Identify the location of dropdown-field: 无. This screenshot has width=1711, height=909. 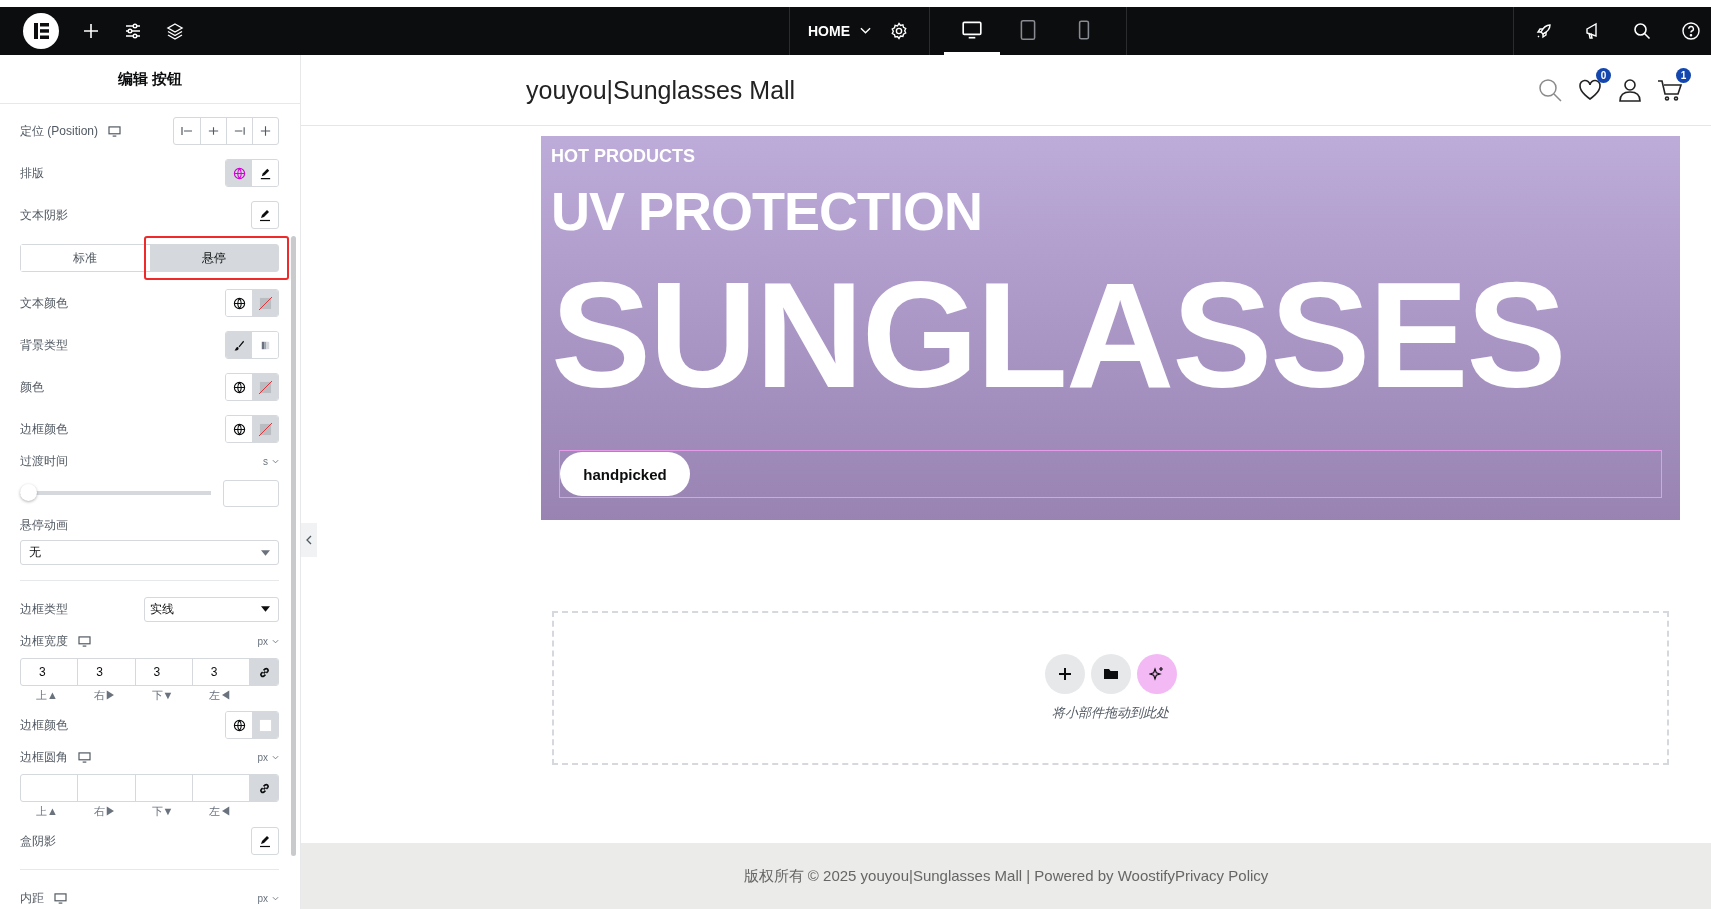
(149, 552).